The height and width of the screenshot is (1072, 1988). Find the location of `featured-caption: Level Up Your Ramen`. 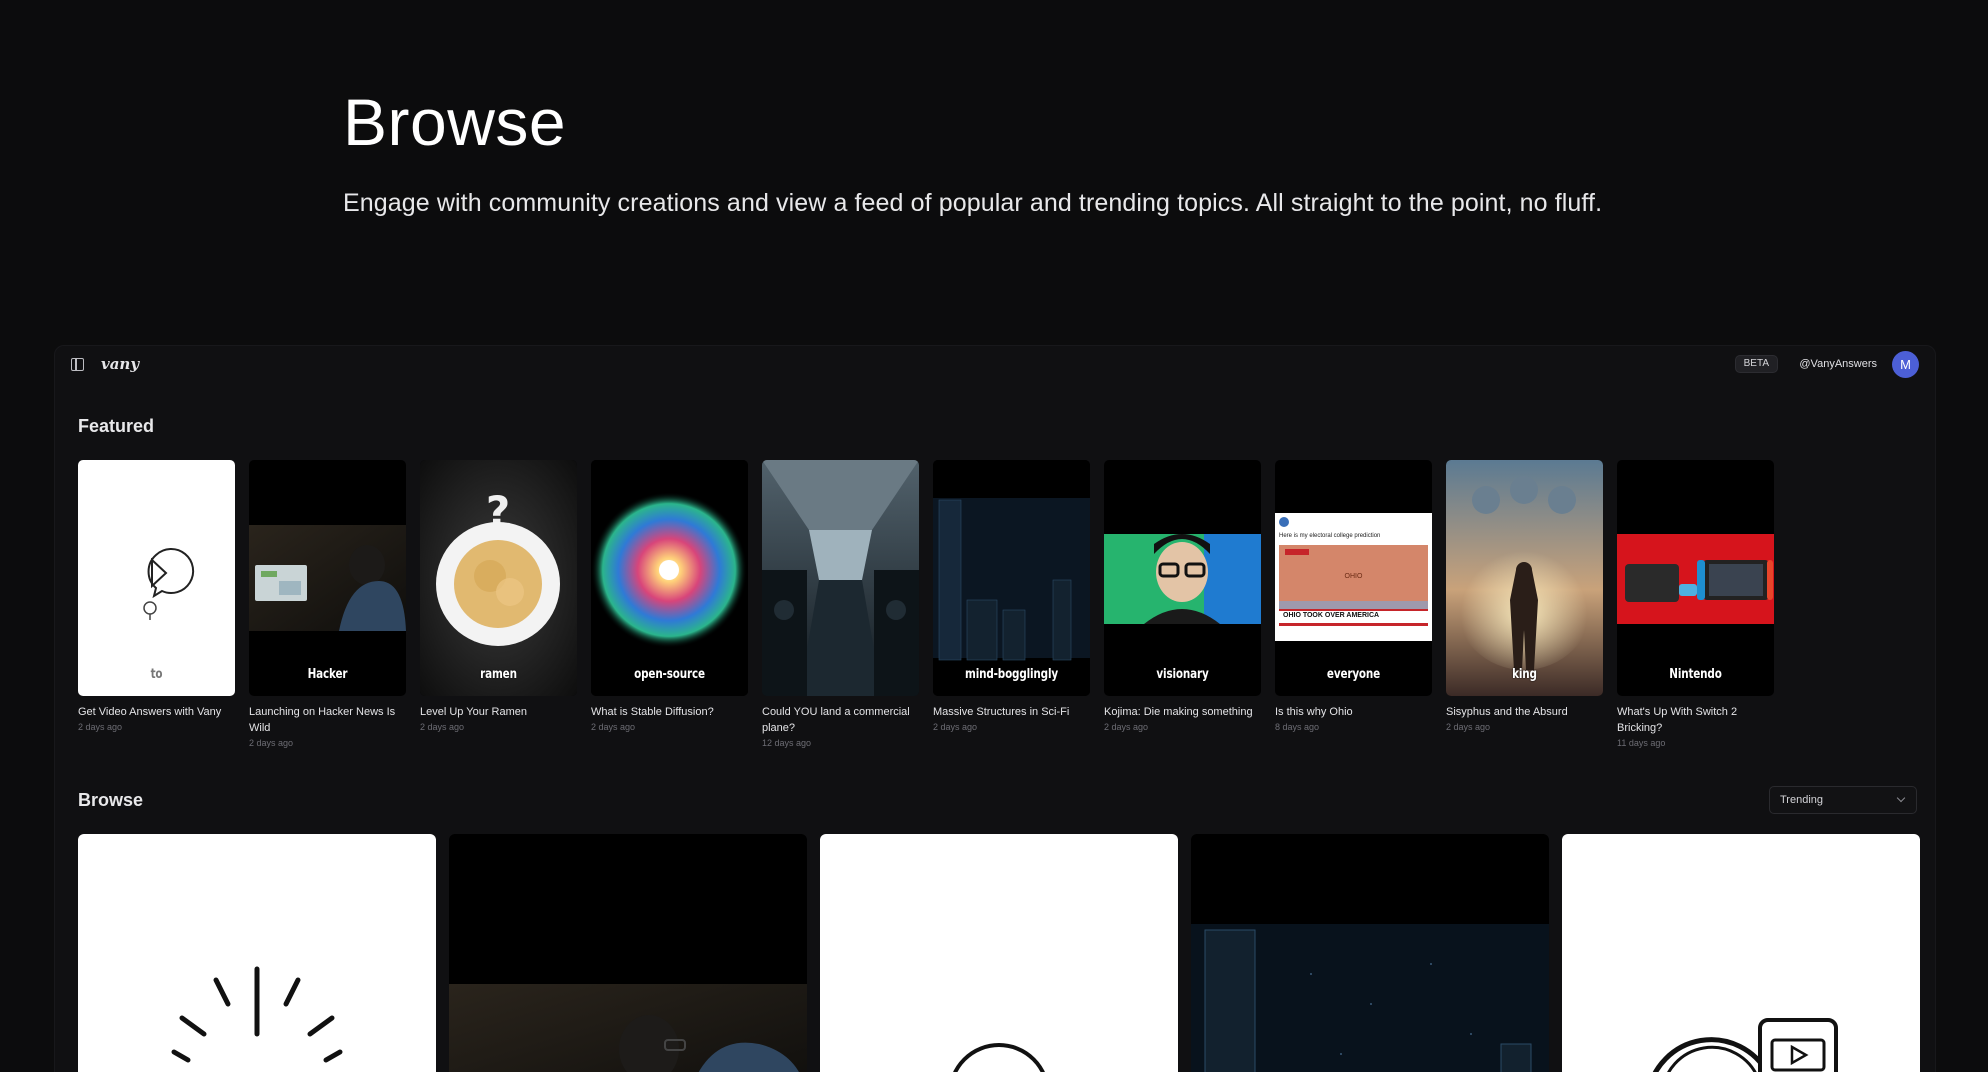

featured-caption: Level Up Your Ramen is located at coordinates (498, 712).